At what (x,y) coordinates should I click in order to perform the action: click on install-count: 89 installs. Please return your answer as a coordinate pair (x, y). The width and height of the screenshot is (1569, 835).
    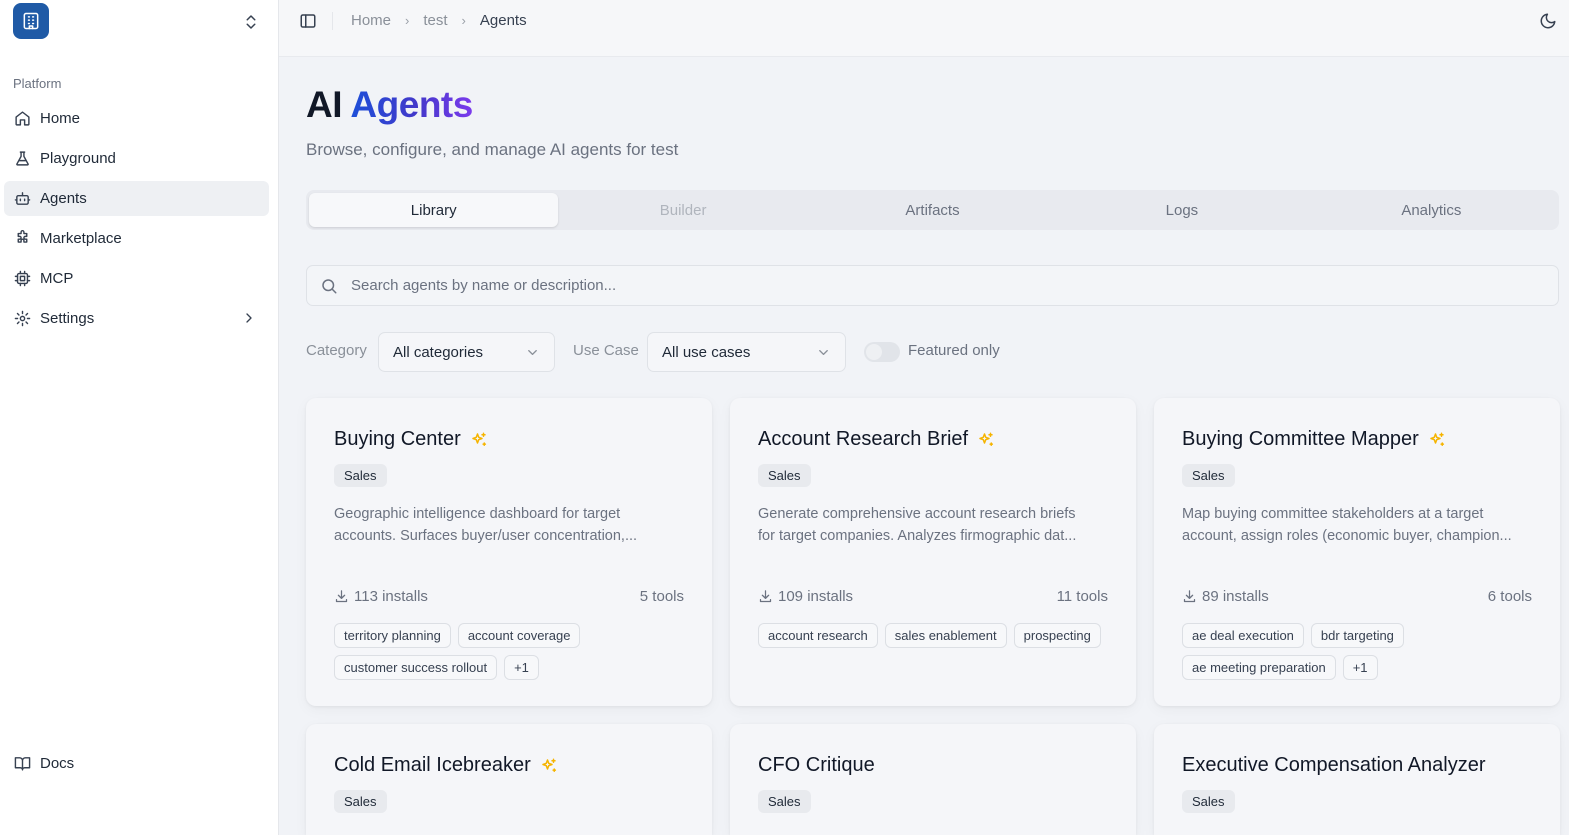
    Looking at the image, I should click on (1225, 596).